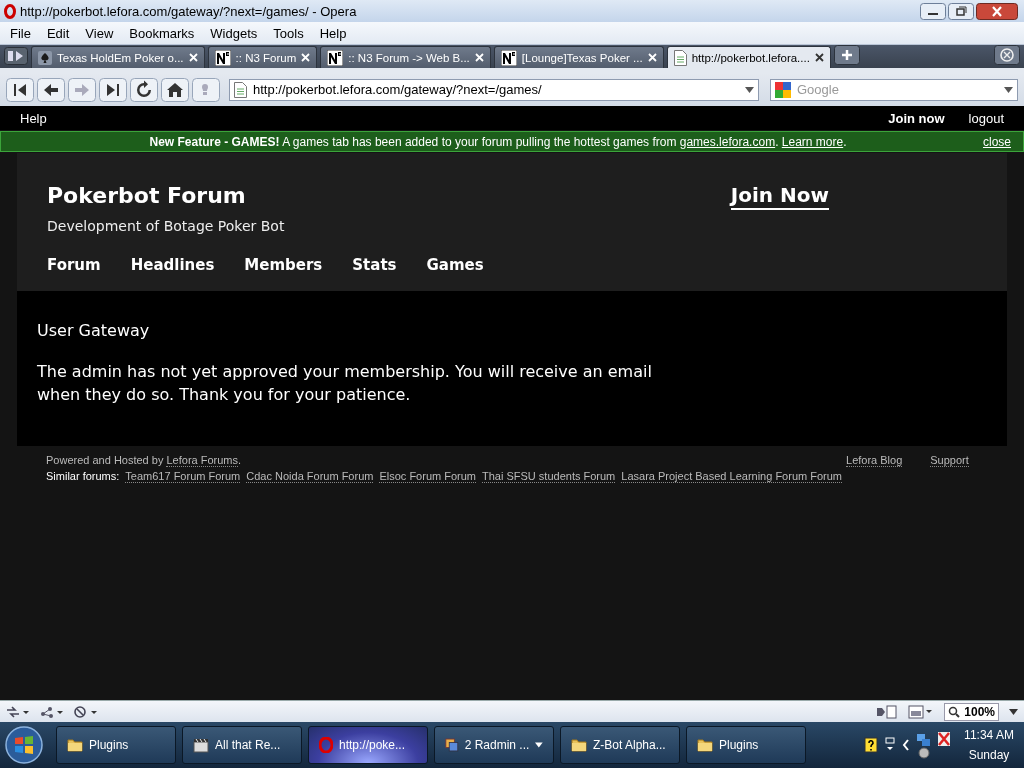 Image resolution: width=1024 pixels, height=768 pixels. What do you see at coordinates (731, 476) in the screenshot?
I see `forum-link: Lasara Project Based Learning Forum Forum` at bounding box center [731, 476].